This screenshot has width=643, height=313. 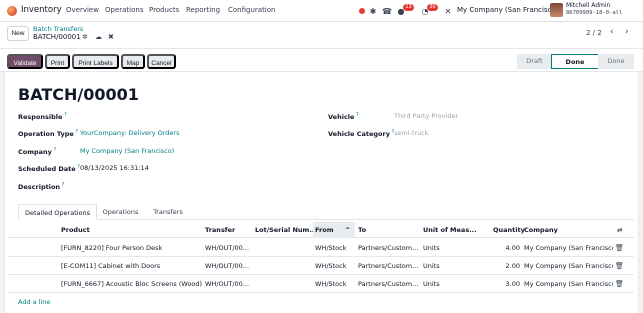 I want to click on save-cloud-icon: ☁, so click(x=98, y=37).